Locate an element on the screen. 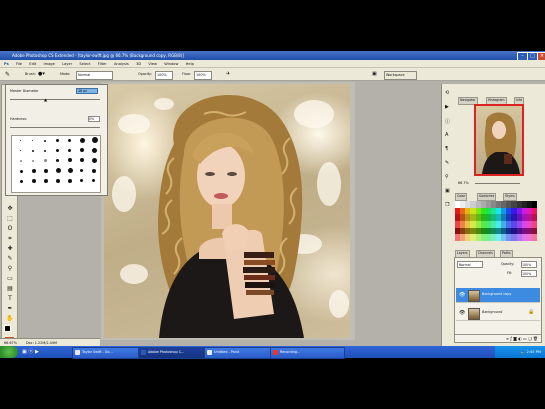 This screenshot has height=409, width=545. windows-start-icon is located at coordinates (9, 352).